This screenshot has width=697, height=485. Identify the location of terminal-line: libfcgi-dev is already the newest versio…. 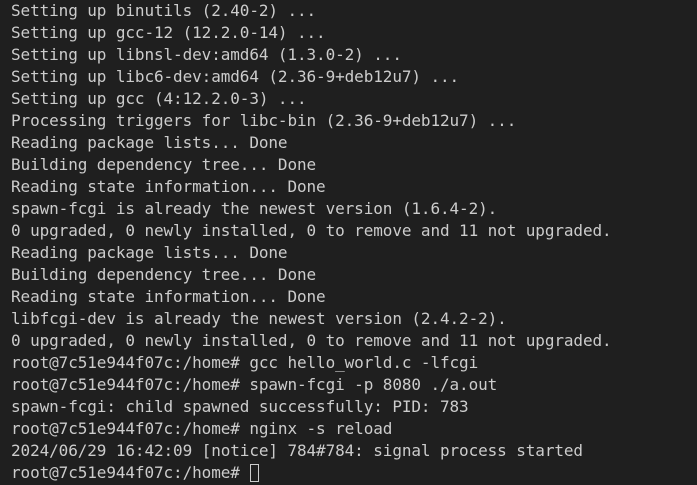
(259, 318).